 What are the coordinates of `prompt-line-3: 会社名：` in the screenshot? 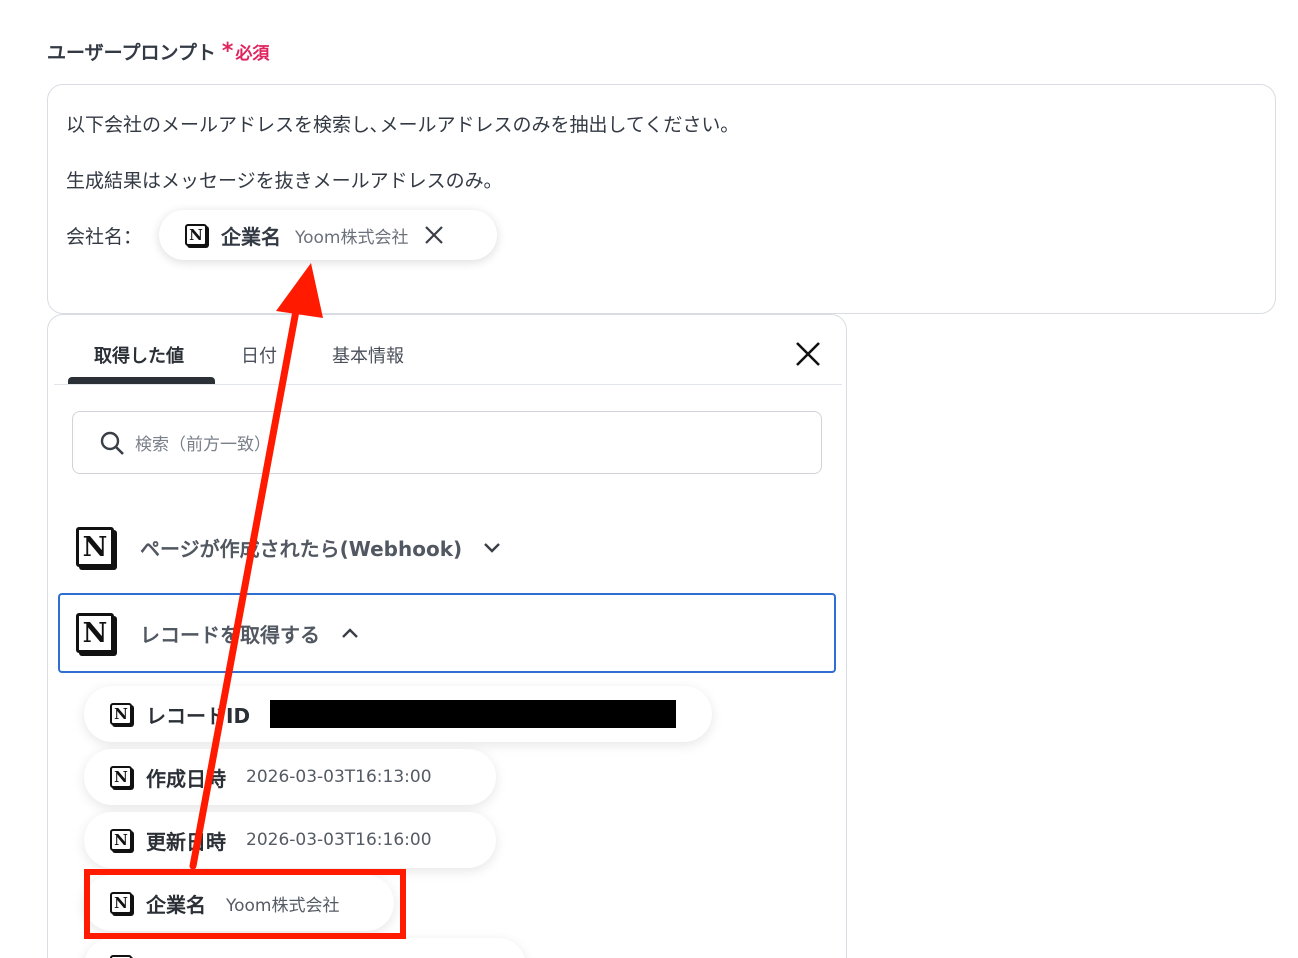 It's located at (104, 235).